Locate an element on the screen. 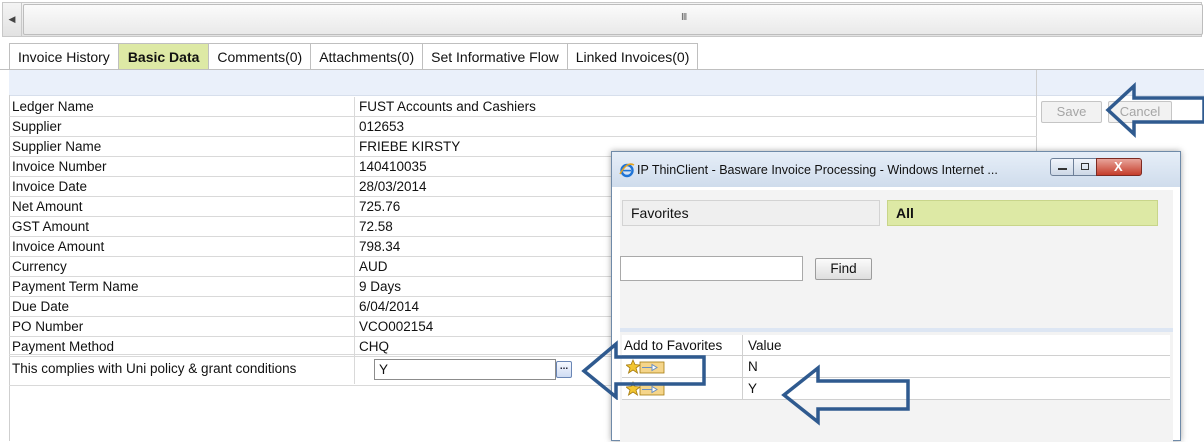  field-label: GST Amount is located at coordinates (51, 226).